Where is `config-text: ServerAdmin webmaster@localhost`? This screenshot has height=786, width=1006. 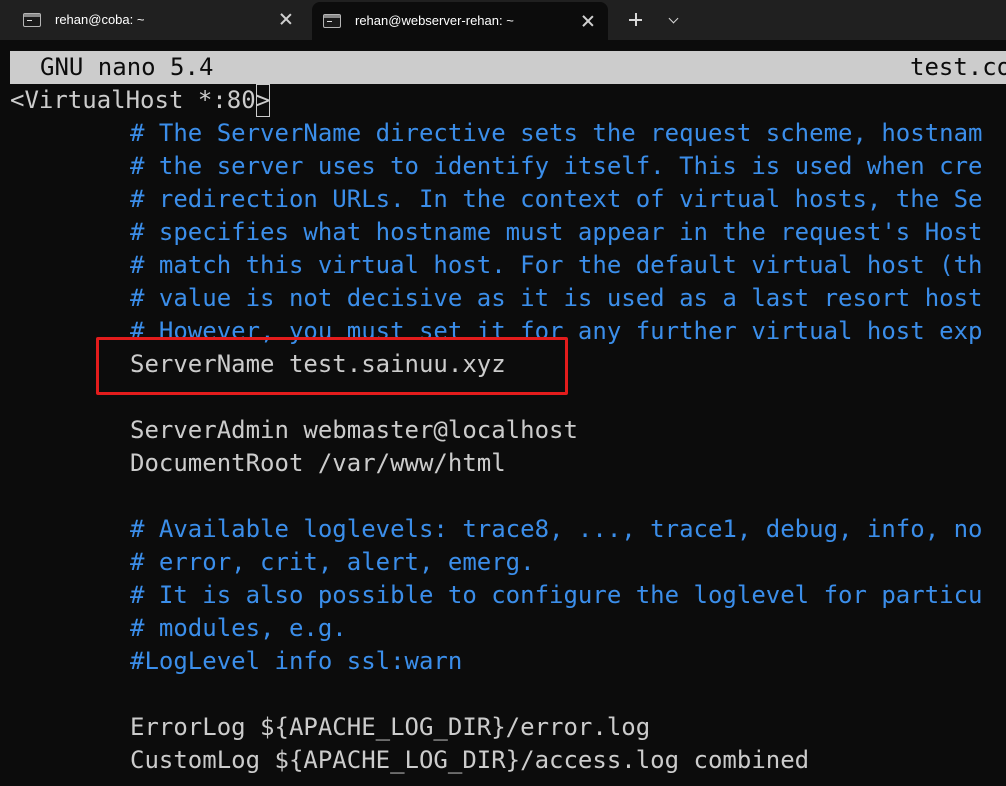 config-text: ServerAdmin webmaster@localhost is located at coordinates (354, 430).